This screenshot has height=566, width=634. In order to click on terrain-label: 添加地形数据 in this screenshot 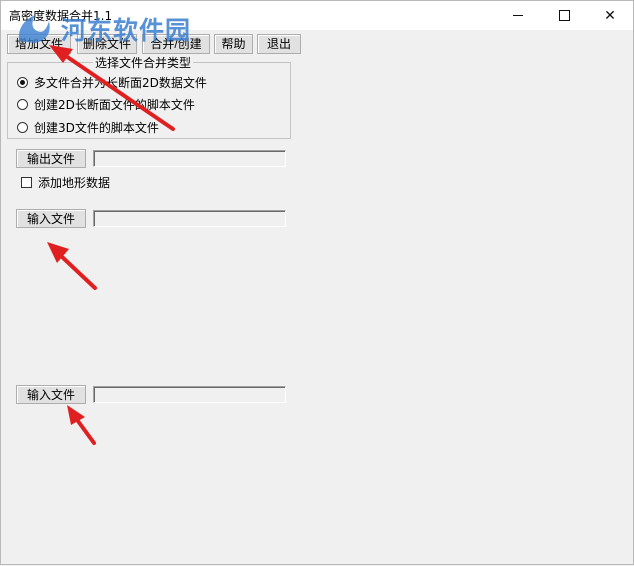, I will do `click(74, 182)`.